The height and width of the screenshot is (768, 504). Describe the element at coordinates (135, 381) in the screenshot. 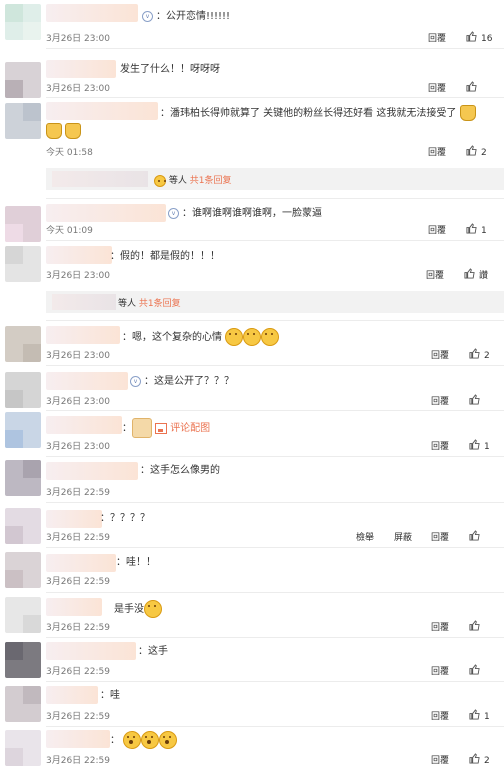

I see `verified-badge-icon: v` at that location.